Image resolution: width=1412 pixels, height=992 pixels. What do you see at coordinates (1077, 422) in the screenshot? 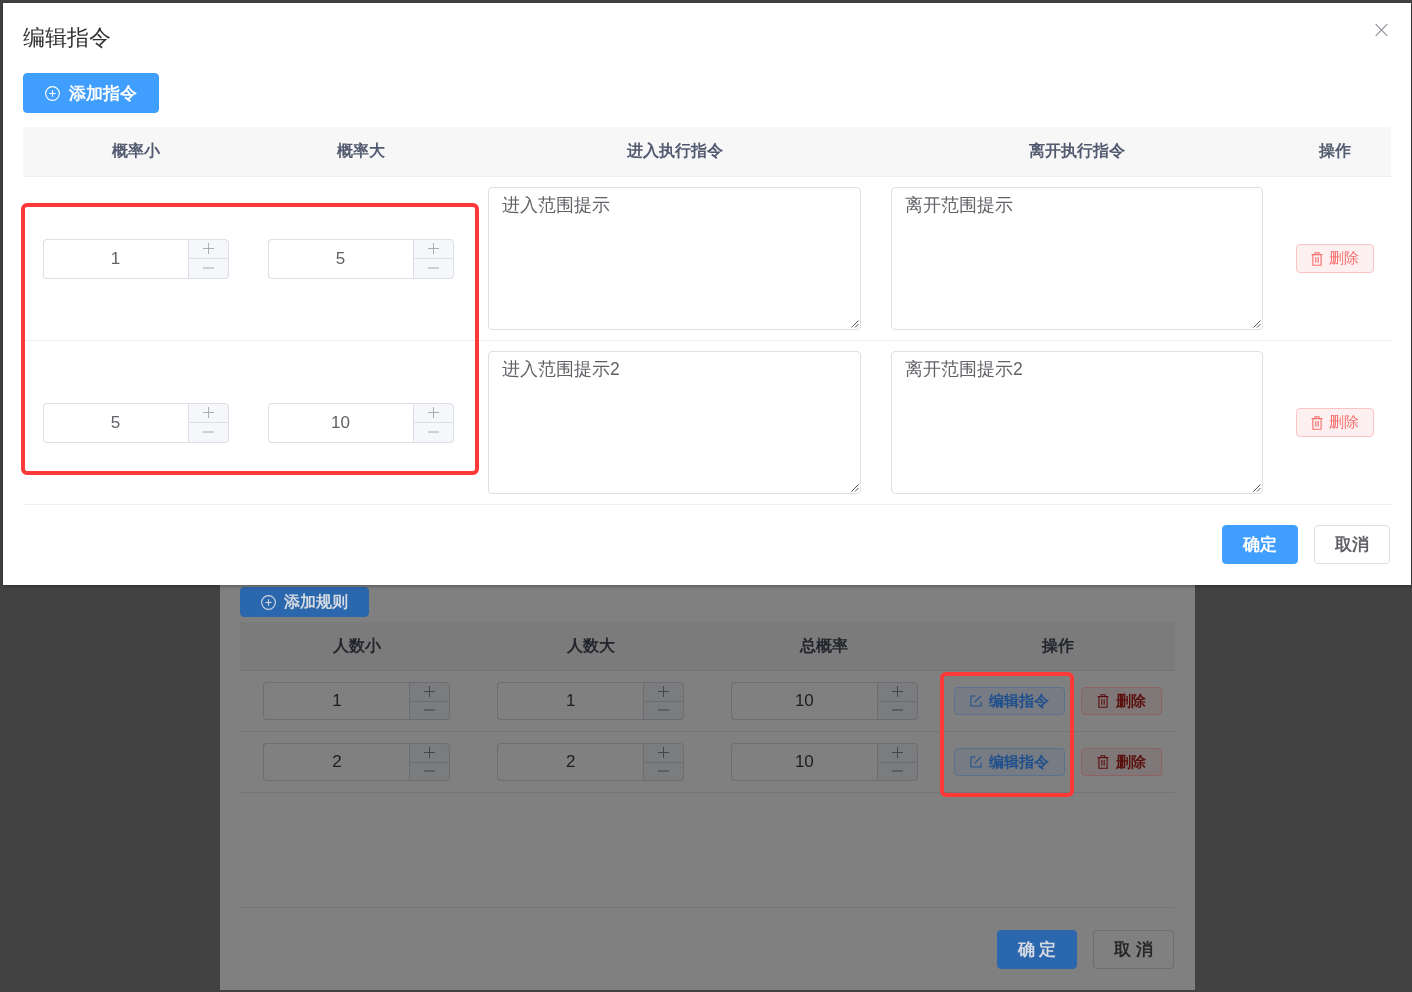
I see `textarea-field: 离开范围提示2` at bounding box center [1077, 422].